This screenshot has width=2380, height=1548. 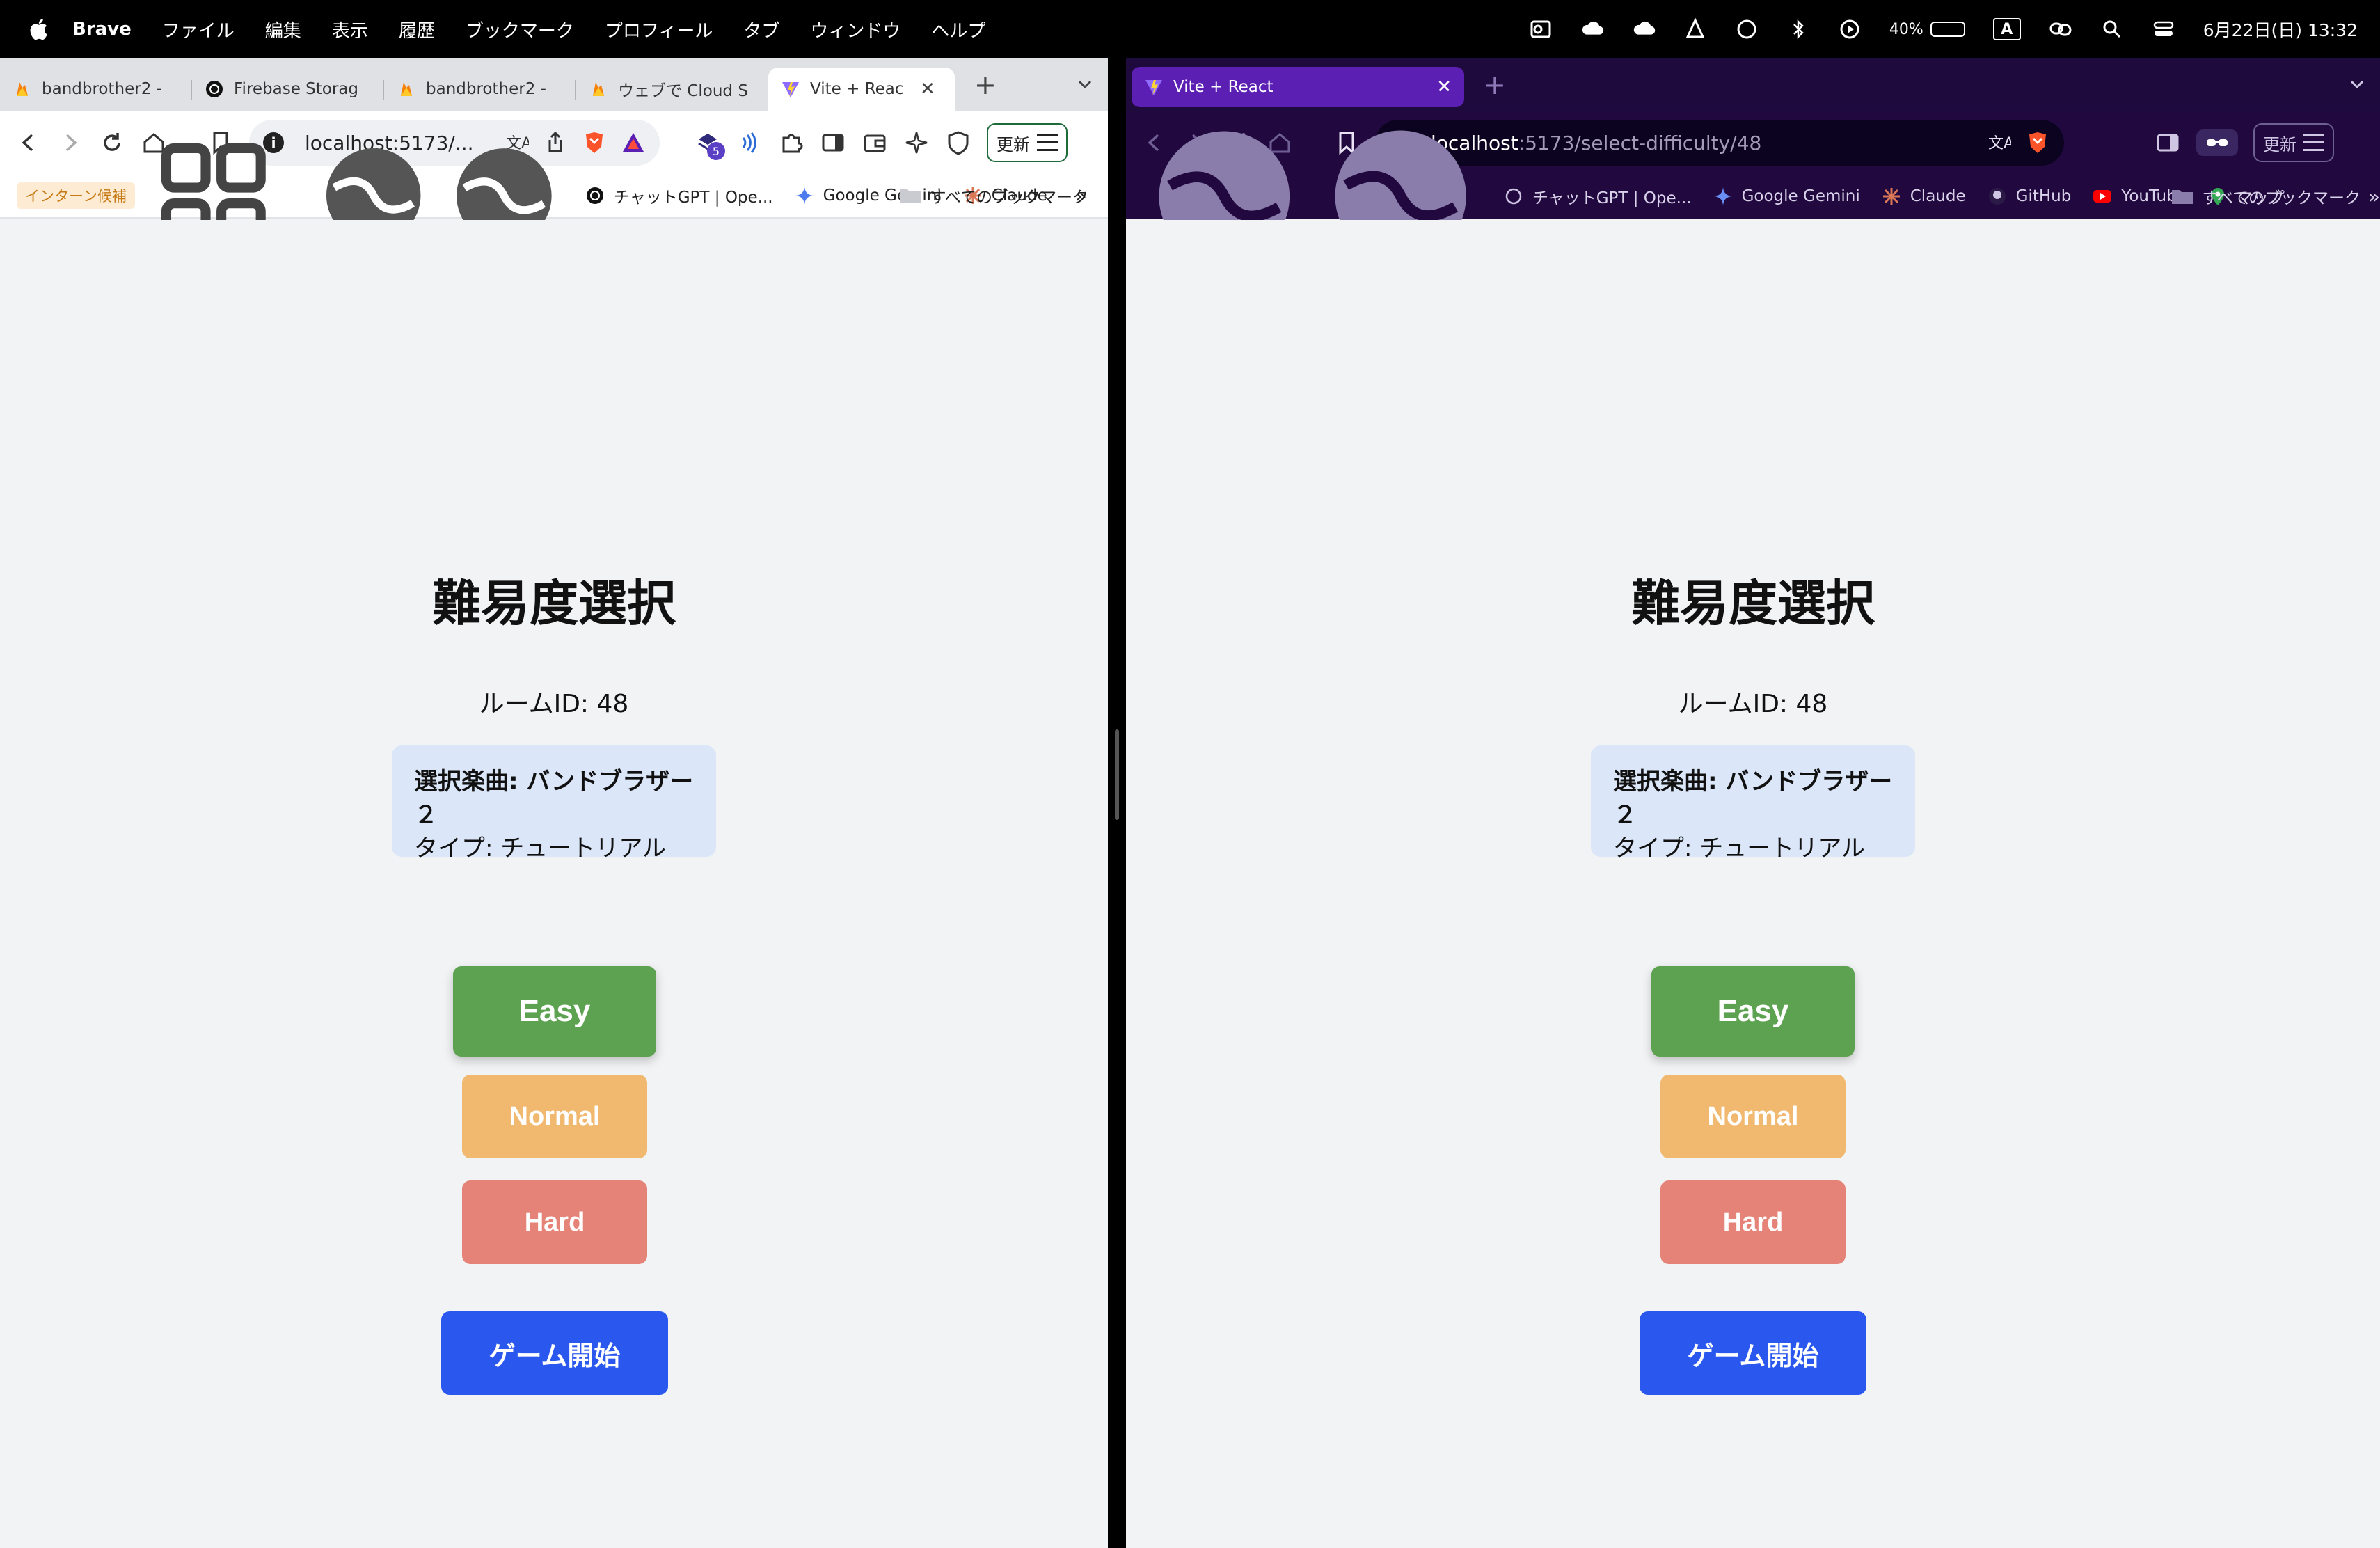 I want to click on menu-edit: 編集, so click(x=283, y=29).